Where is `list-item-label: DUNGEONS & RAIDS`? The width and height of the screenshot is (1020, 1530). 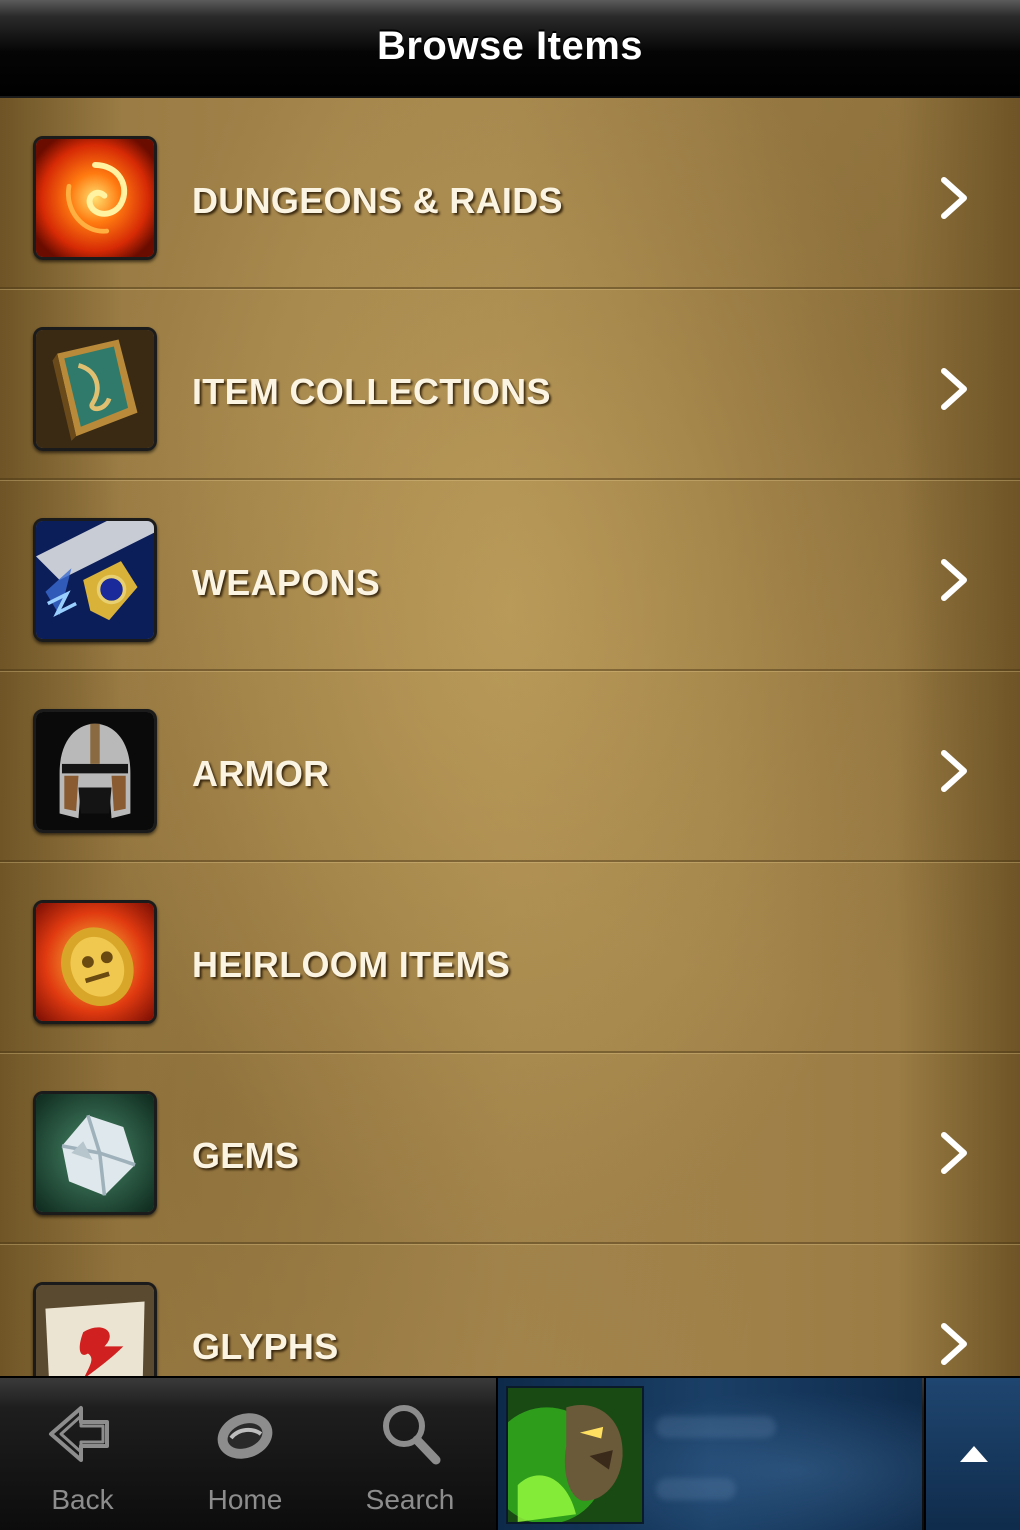 list-item-label: DUNGEONS & RAIDS is located at coordinates (377, 200).